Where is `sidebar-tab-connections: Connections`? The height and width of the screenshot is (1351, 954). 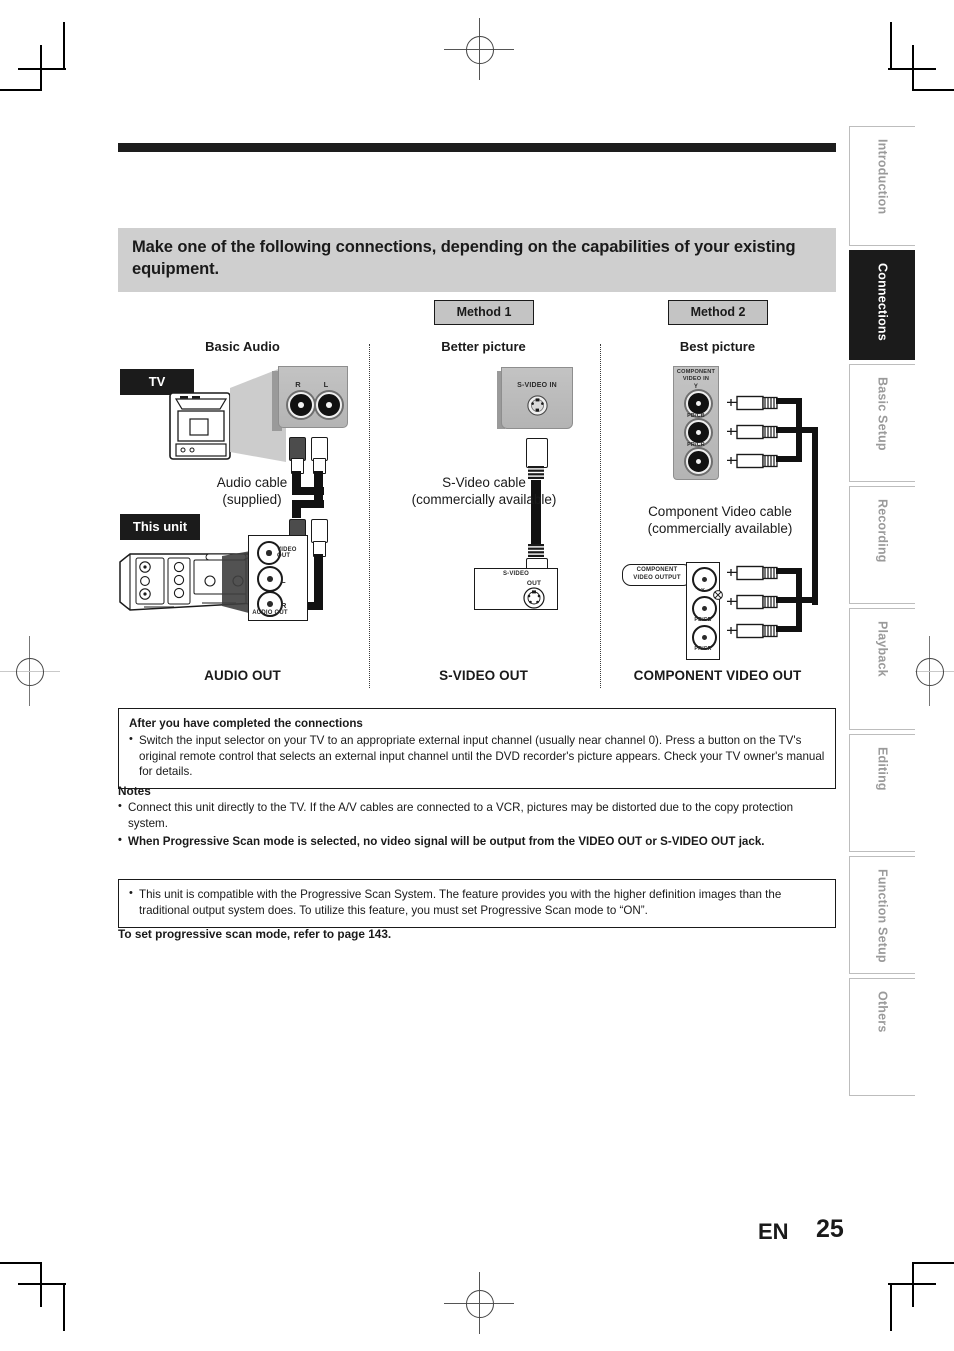 sidebar-tab-connections: Connections is located at coordinates (882, 305).